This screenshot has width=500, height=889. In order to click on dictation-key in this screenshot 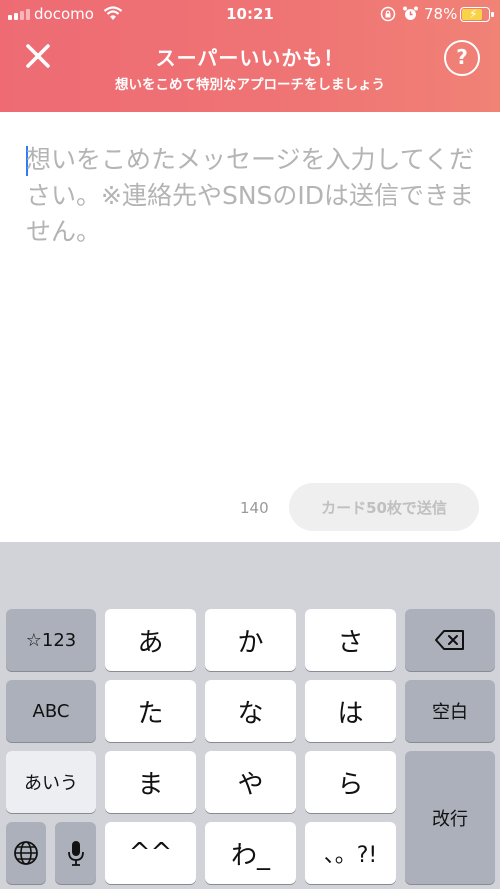, I will do `click(75, 853)`.